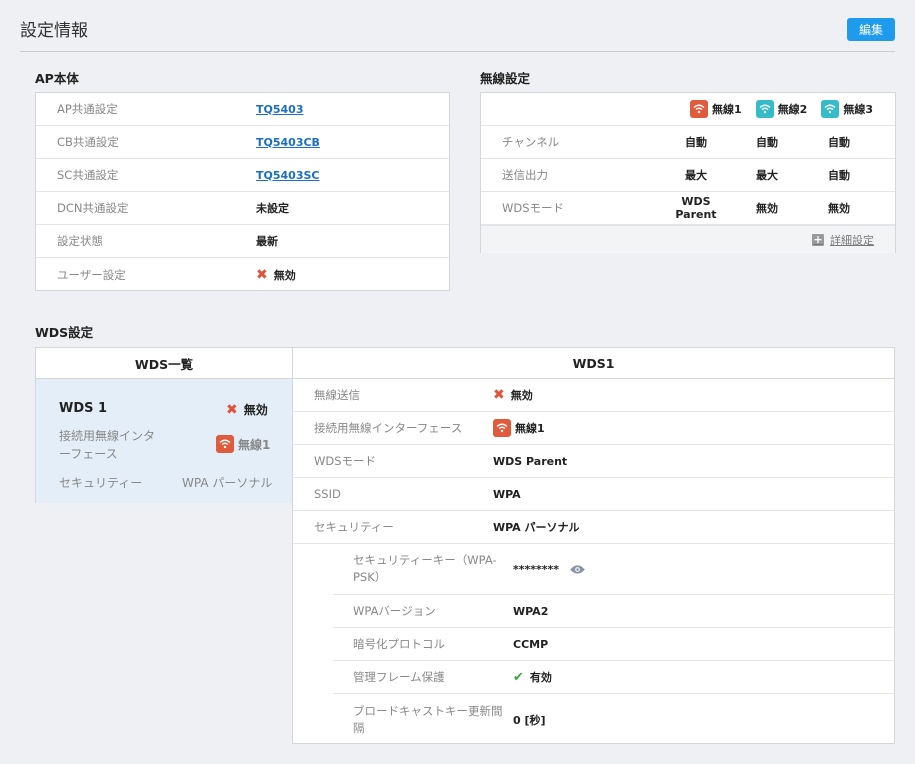 The image size is (915, 764). I want to click on wds-section-title: WDS設定, so click(64, 332).